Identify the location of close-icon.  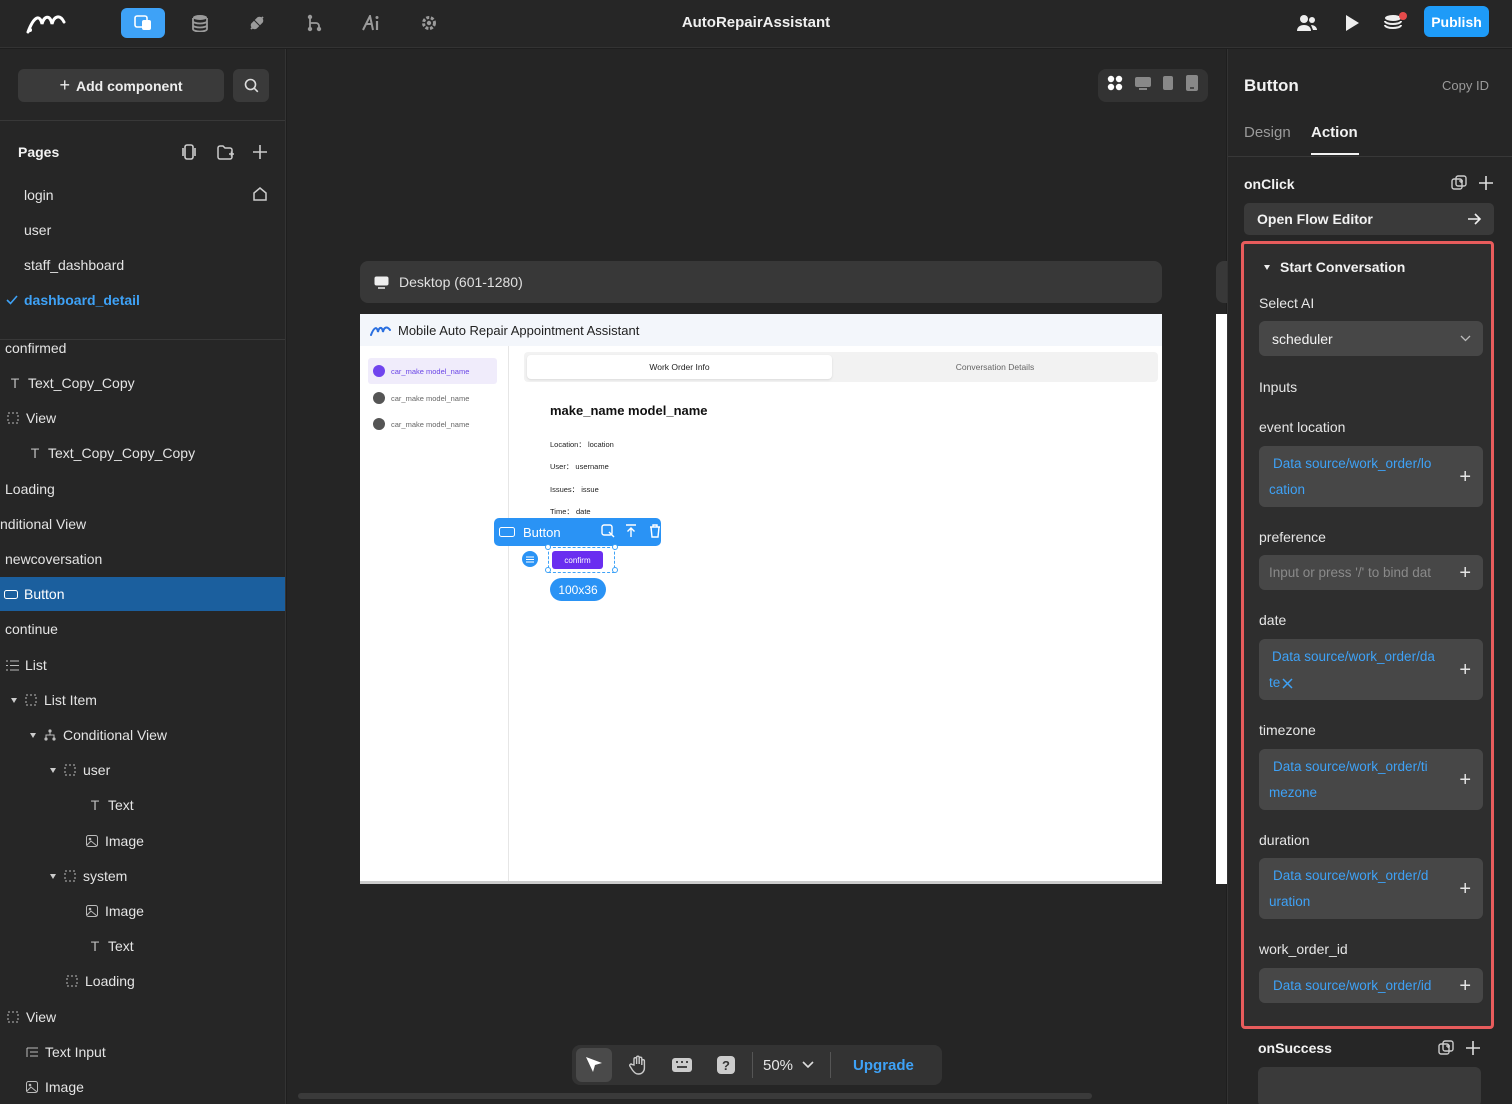
(1287, 683).